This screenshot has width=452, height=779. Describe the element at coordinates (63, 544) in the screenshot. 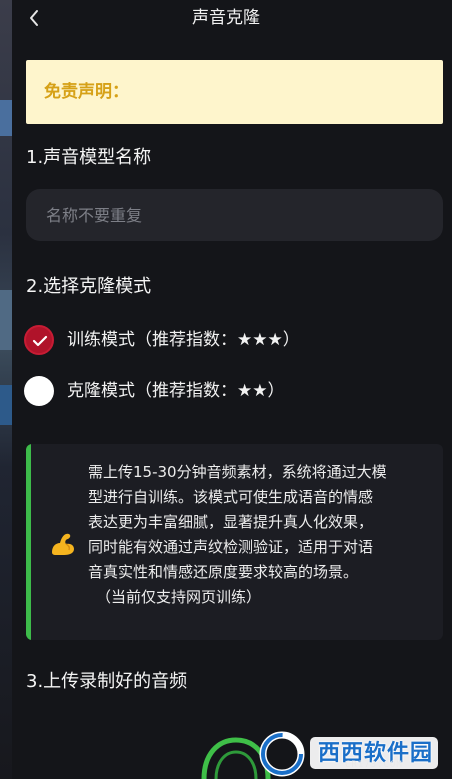

I see `flexed-biceps-icon` at that location.